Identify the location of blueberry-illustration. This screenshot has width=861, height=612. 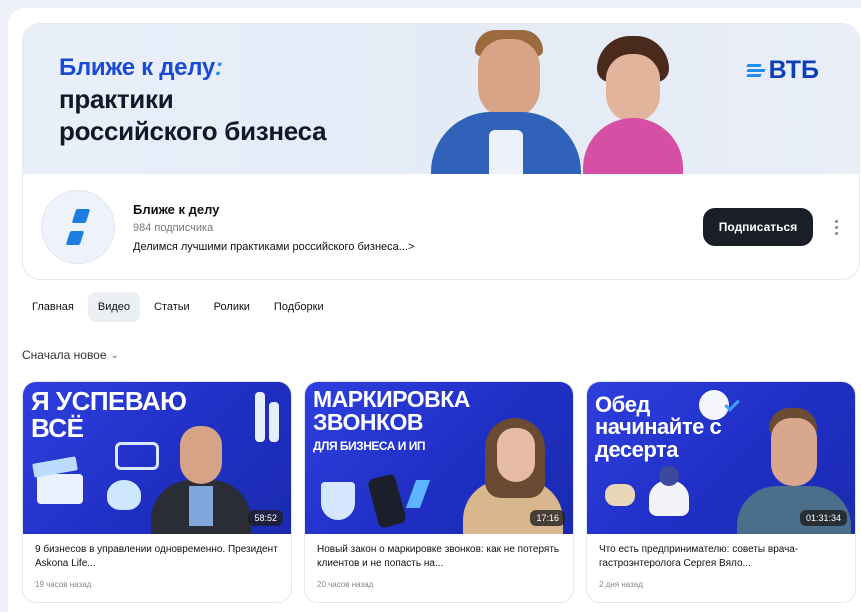
(669, 476).